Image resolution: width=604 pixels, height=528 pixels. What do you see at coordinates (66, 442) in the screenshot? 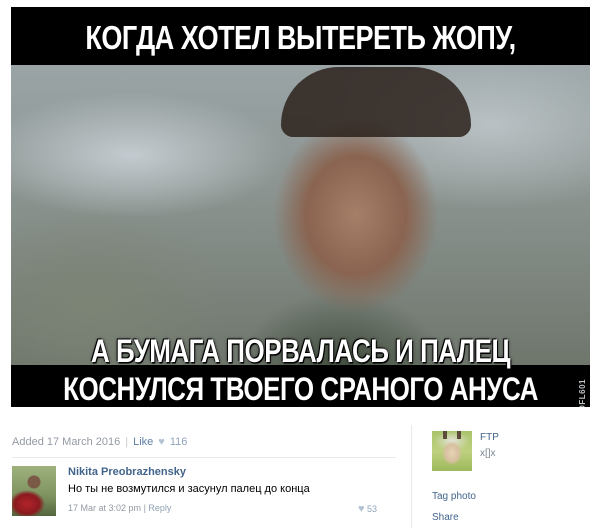
I see `added-date: Added 17 March 2016` at bounding box center [66, 442].